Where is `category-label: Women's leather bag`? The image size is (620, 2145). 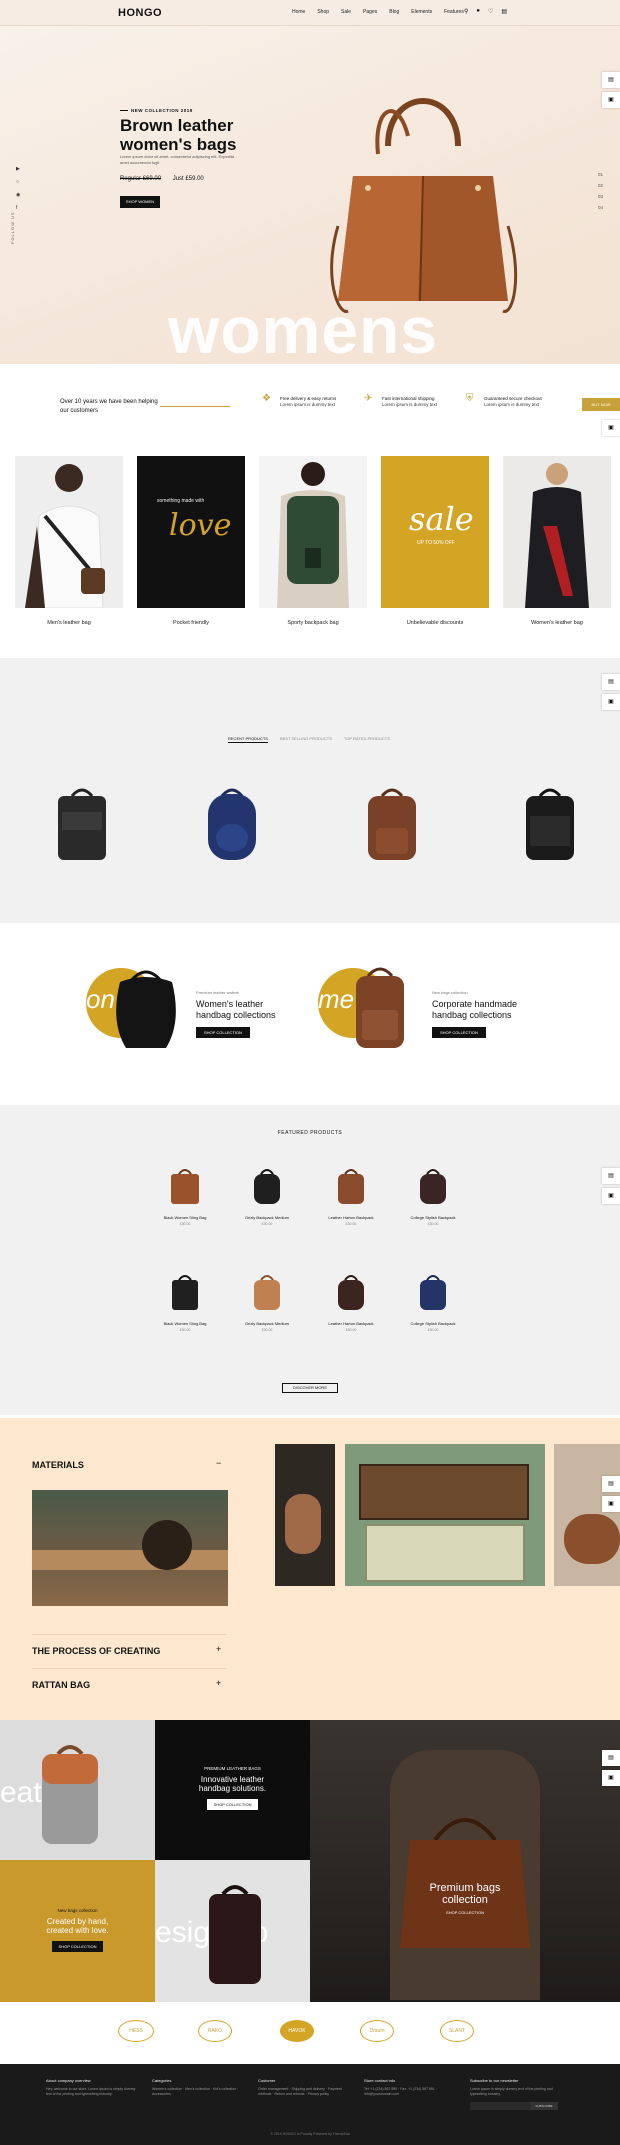 category-label: Women's leather bag is located at coordinates (557, 623).